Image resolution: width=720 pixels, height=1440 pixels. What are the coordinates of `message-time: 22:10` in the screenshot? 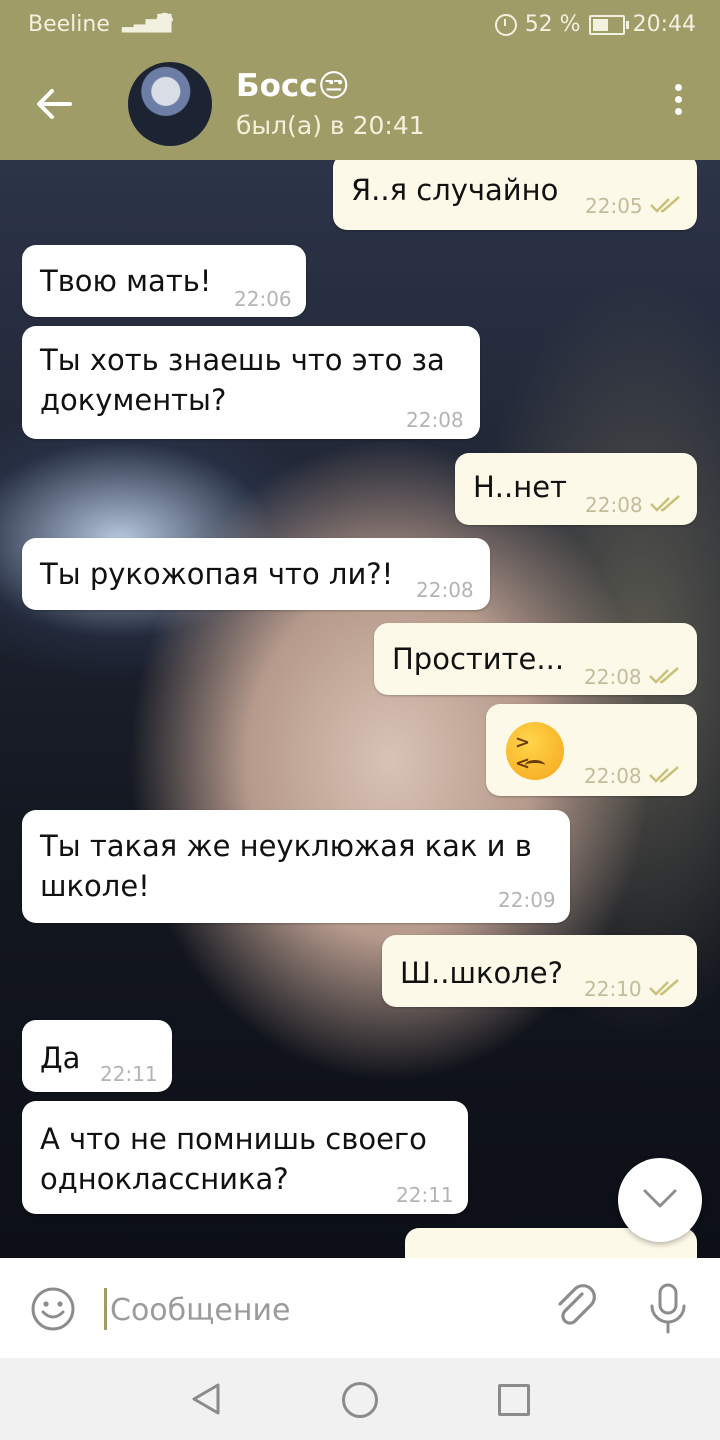 It's located at (613, 989).